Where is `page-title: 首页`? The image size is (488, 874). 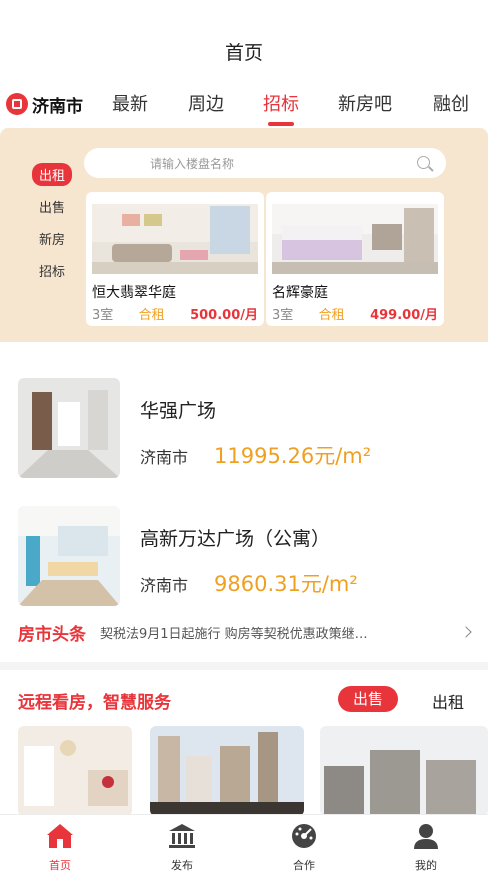
page-title: 首页 is located at coordinates (243, 53).